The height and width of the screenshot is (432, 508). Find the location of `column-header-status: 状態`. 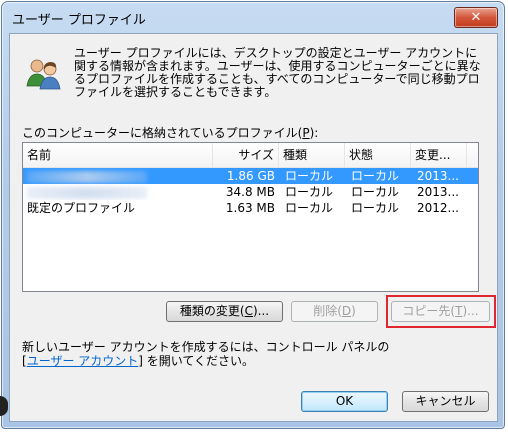

column-header-status: 状態 is located at coordinates (378, 155).